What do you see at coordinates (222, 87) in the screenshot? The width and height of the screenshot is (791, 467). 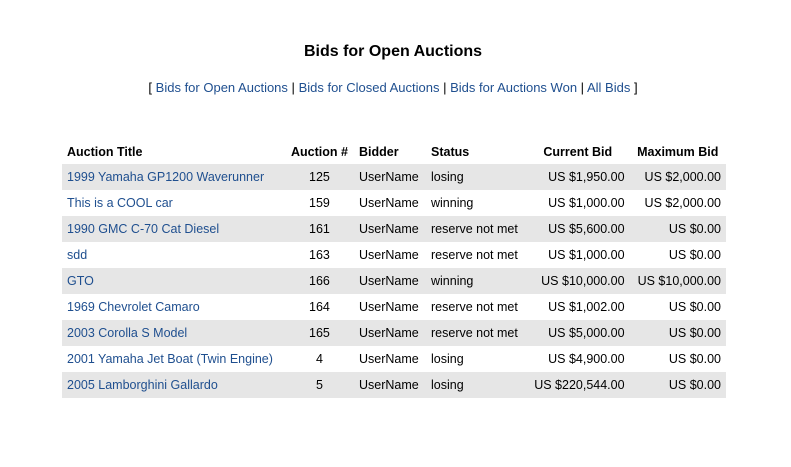 I see `nav-link-open-auctions: Bids for Open Auctions` at bounding box center [222, 87].